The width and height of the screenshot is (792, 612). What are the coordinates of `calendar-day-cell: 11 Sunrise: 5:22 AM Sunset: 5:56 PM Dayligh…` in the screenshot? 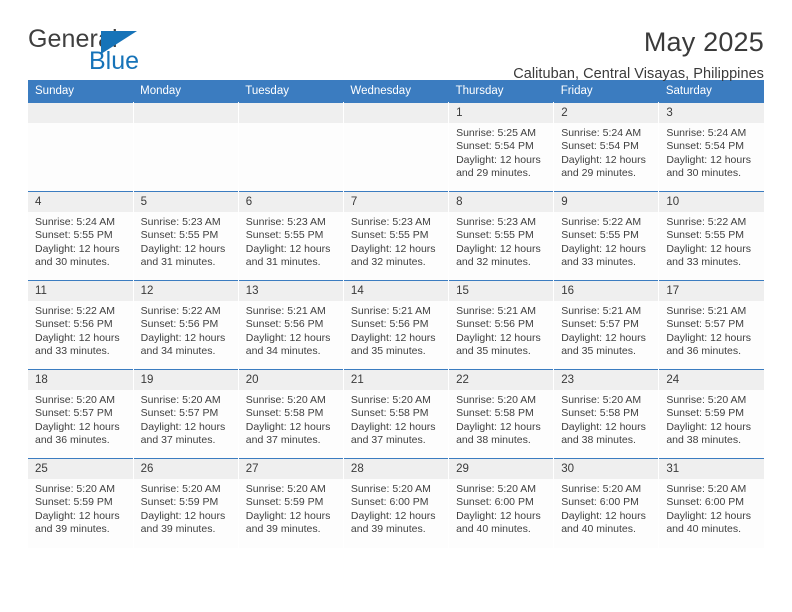 It's located at (81, 325).